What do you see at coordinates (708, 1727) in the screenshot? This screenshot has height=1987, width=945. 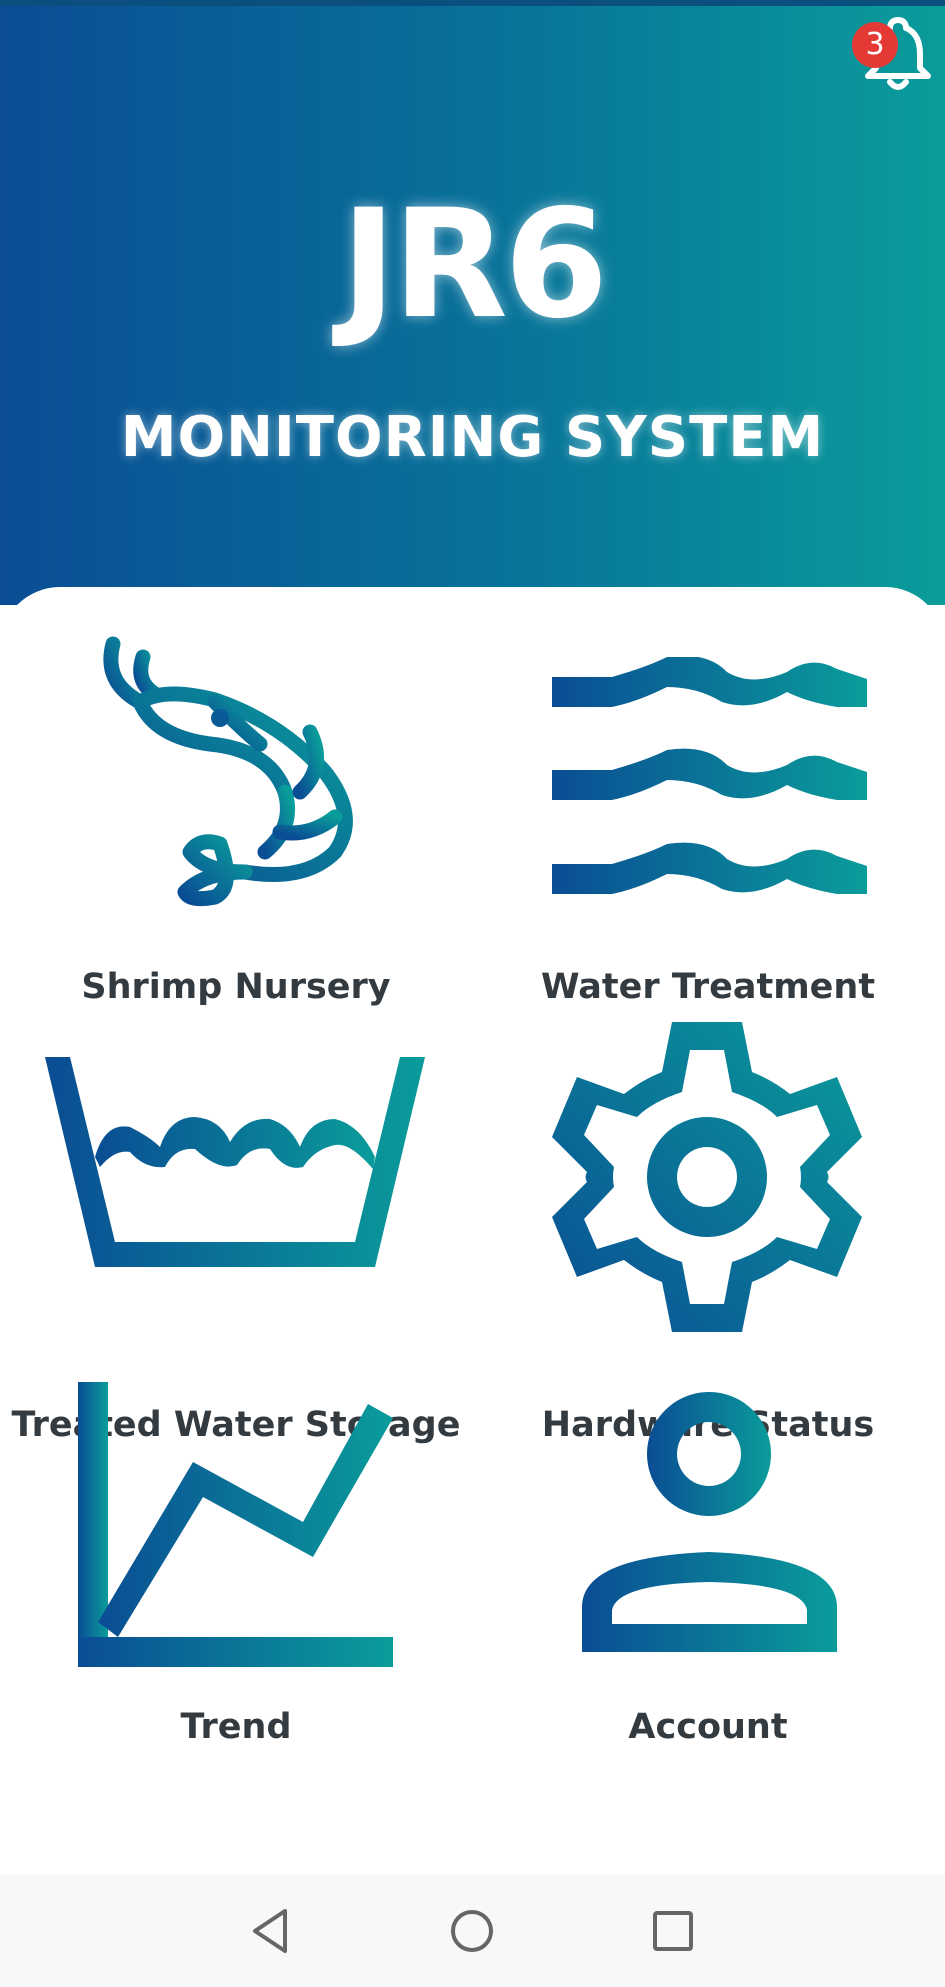 I see `account-label: Account` at bounding box center [708, 1727].